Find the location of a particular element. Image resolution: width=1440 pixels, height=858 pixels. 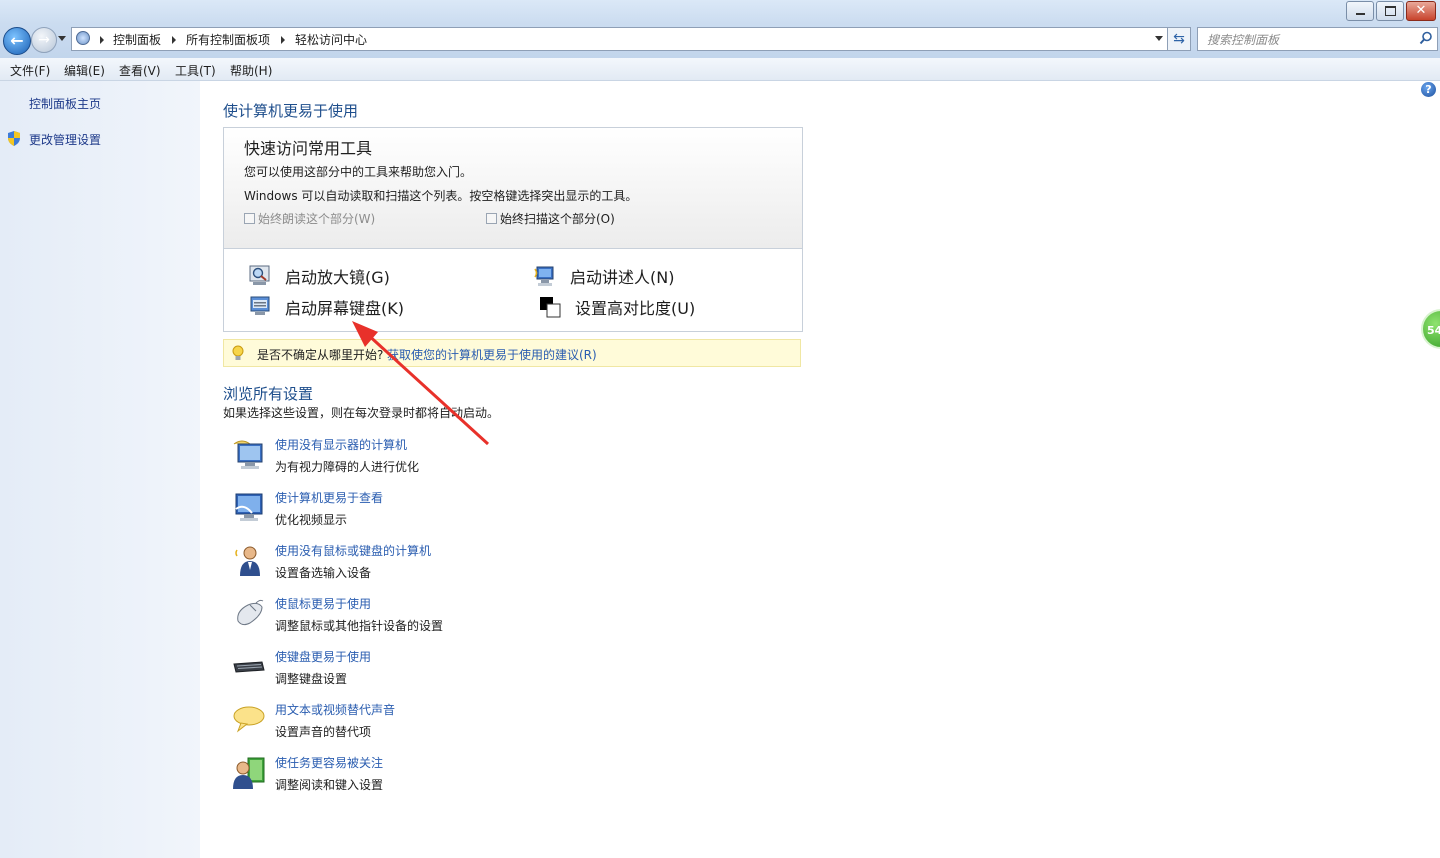

setting-link: 使计算机更易于查看 is located at coordinates (329, 497).